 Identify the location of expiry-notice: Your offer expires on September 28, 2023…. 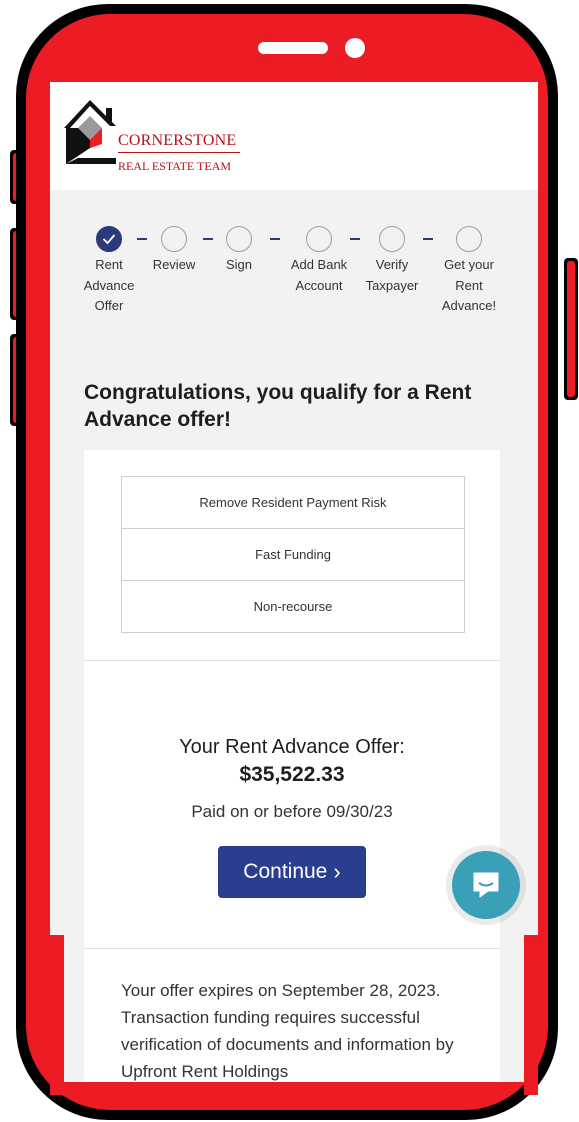
(287, 1031).